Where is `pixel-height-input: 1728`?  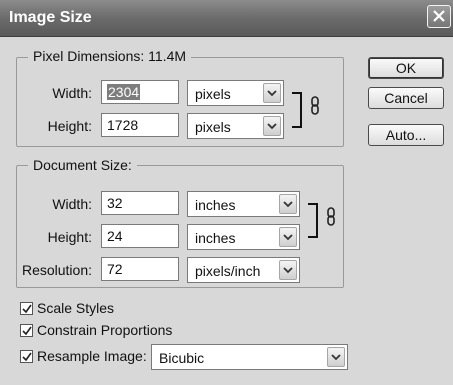 pixel-height-input: 1728 is located at coordinates (140, 125).